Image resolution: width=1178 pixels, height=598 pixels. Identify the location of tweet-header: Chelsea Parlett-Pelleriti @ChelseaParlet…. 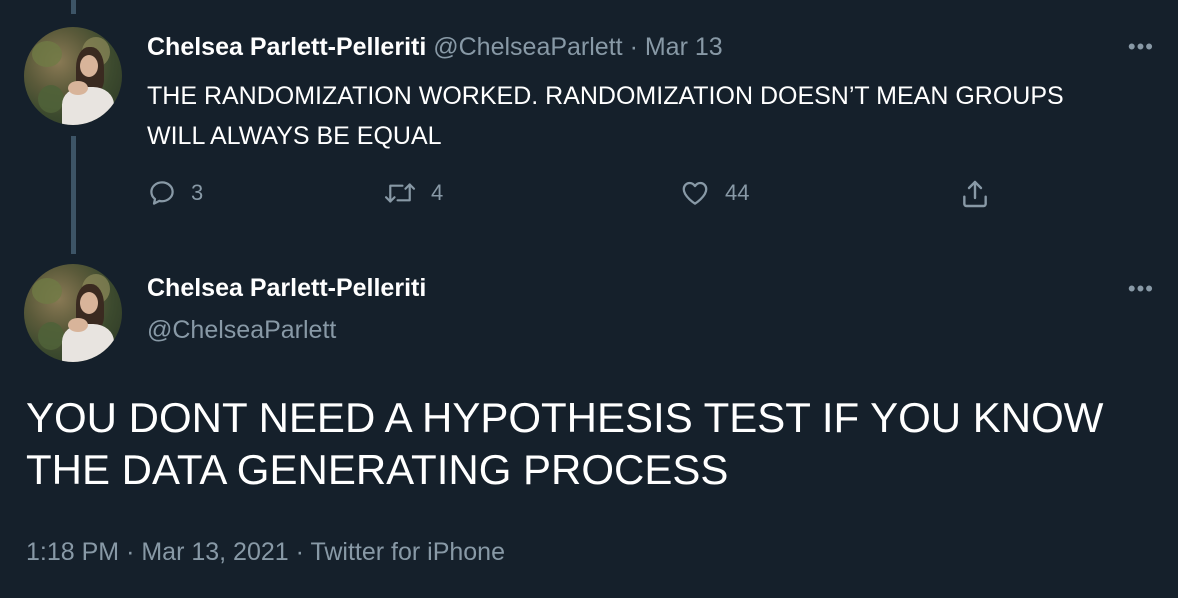
(435, 47).